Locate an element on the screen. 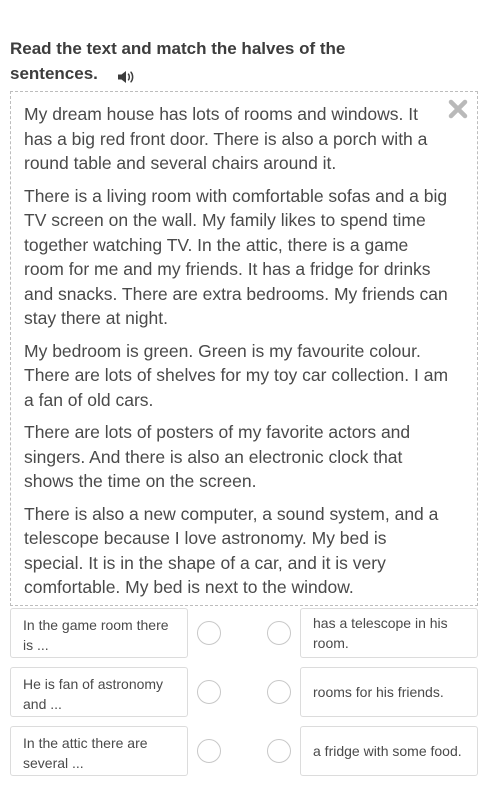 This screenshot has width=500, height=812. close-icon is located at coordinates (458, 109).